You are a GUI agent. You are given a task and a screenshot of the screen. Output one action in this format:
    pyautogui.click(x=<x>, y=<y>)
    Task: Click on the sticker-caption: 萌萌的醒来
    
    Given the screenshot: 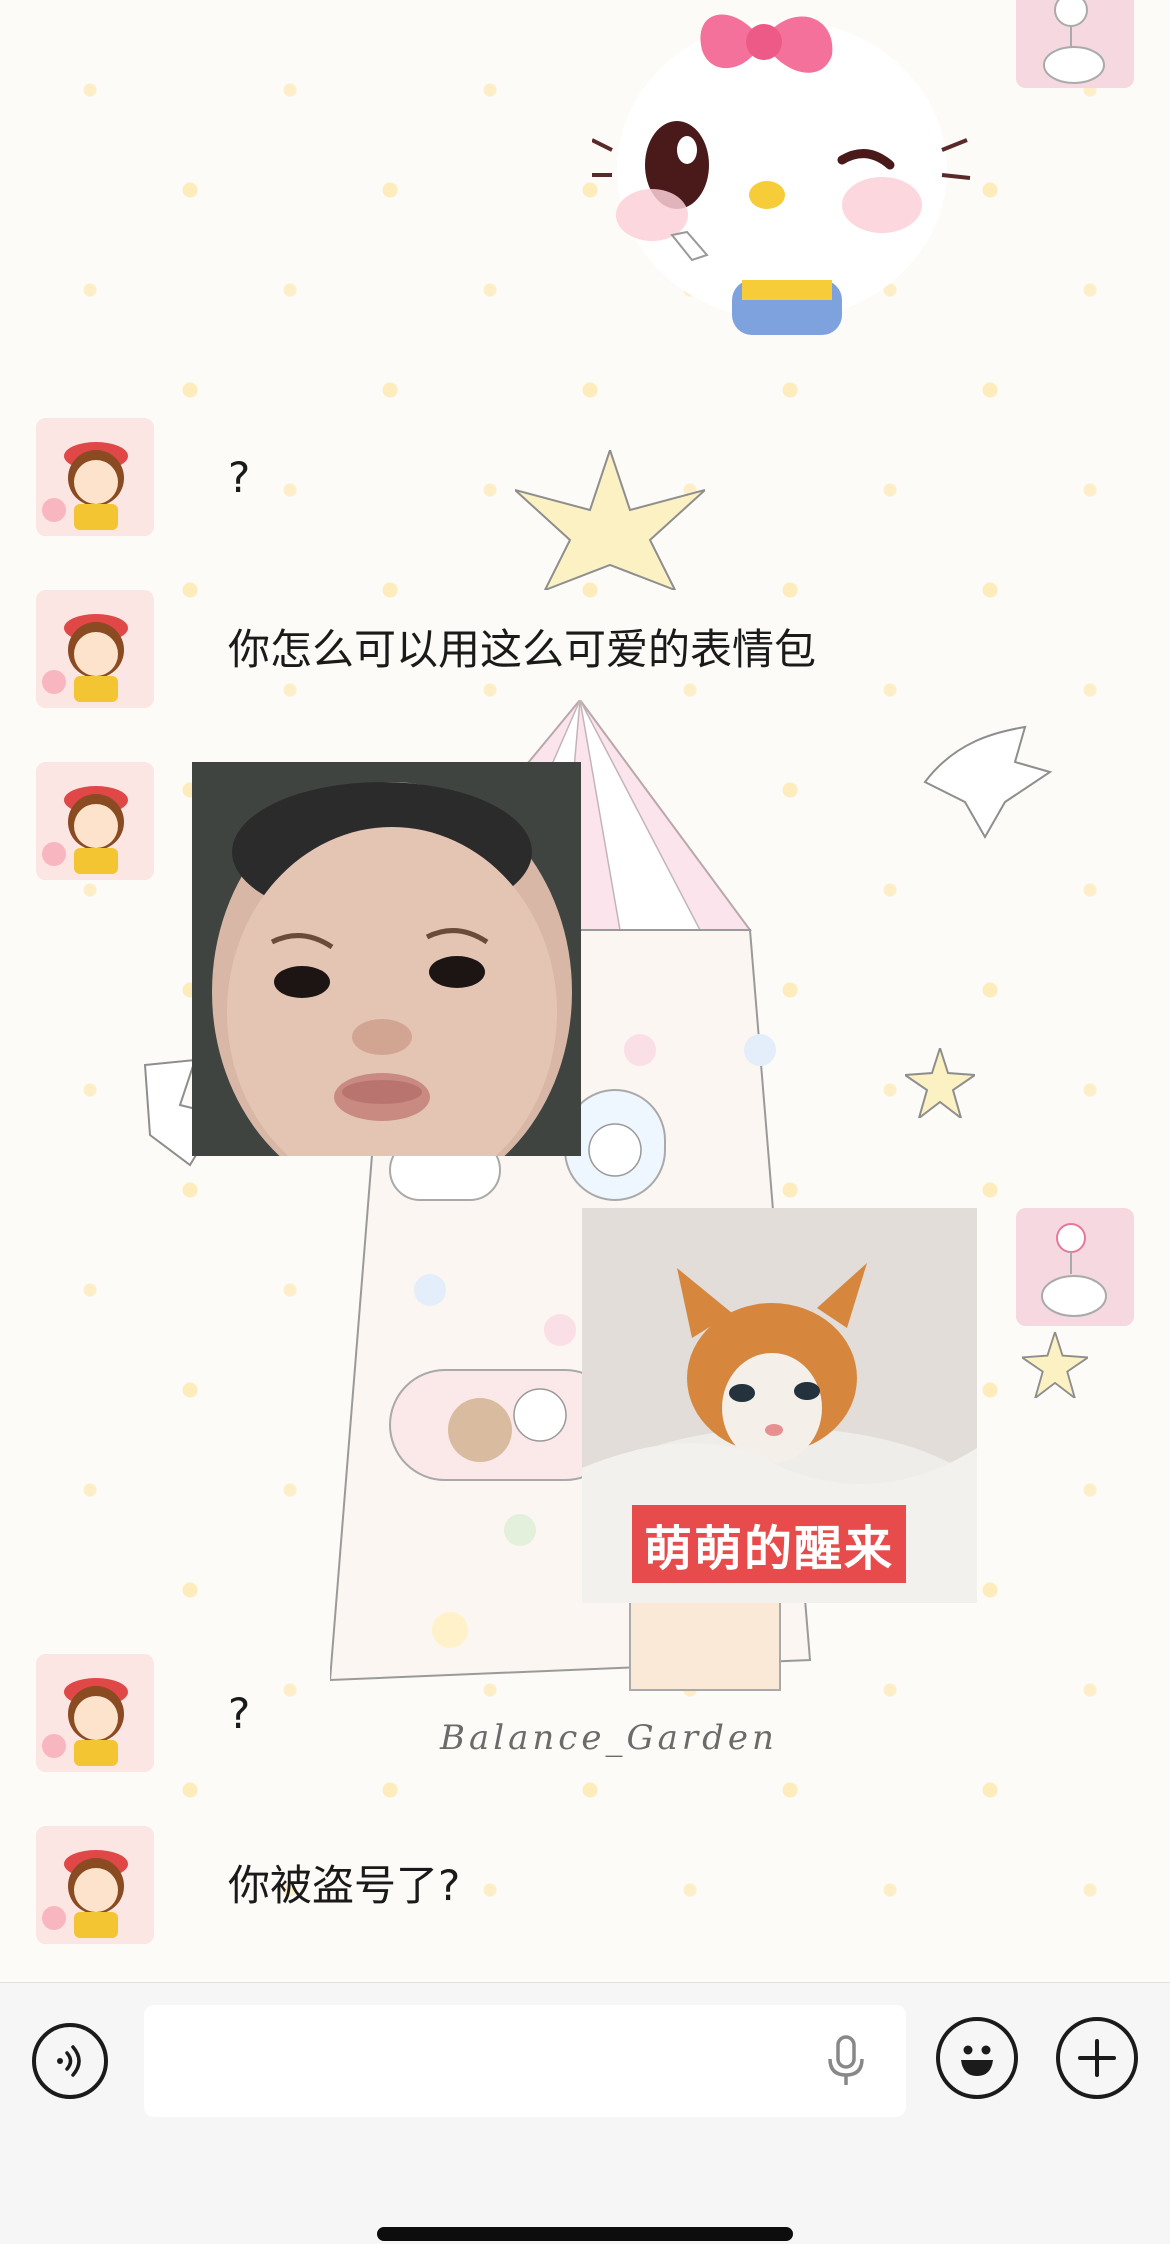 What is the action you would take?
    pyautogui.click(x=769, y=1544)
    